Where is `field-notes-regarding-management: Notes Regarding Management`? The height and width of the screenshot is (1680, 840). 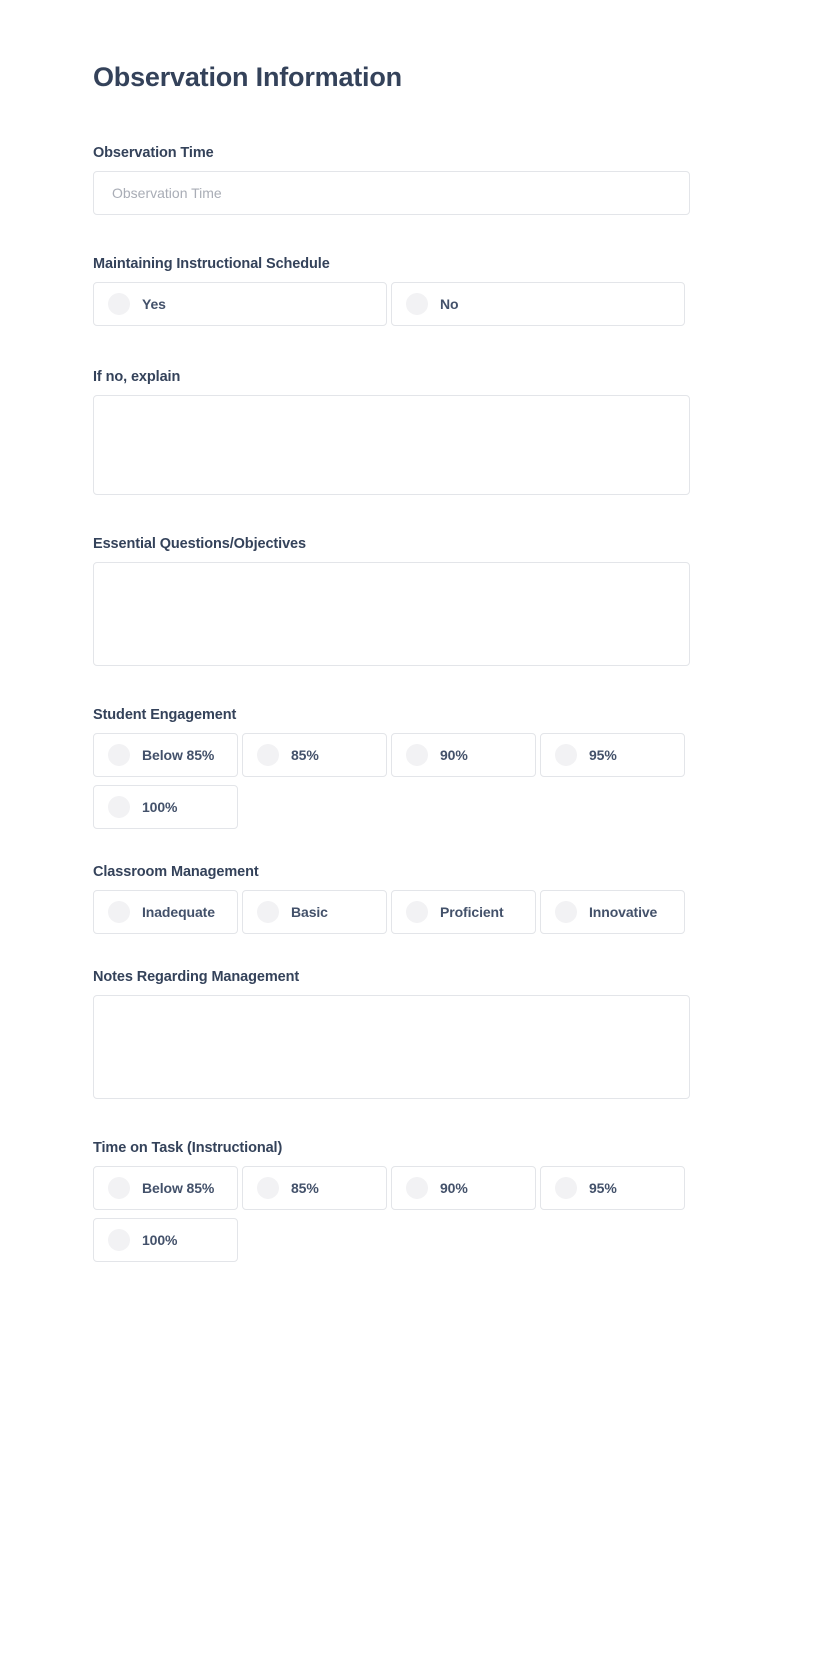 field-notes-regarding-management: Notes Regarding Management is located at coordinates (391, 1033).